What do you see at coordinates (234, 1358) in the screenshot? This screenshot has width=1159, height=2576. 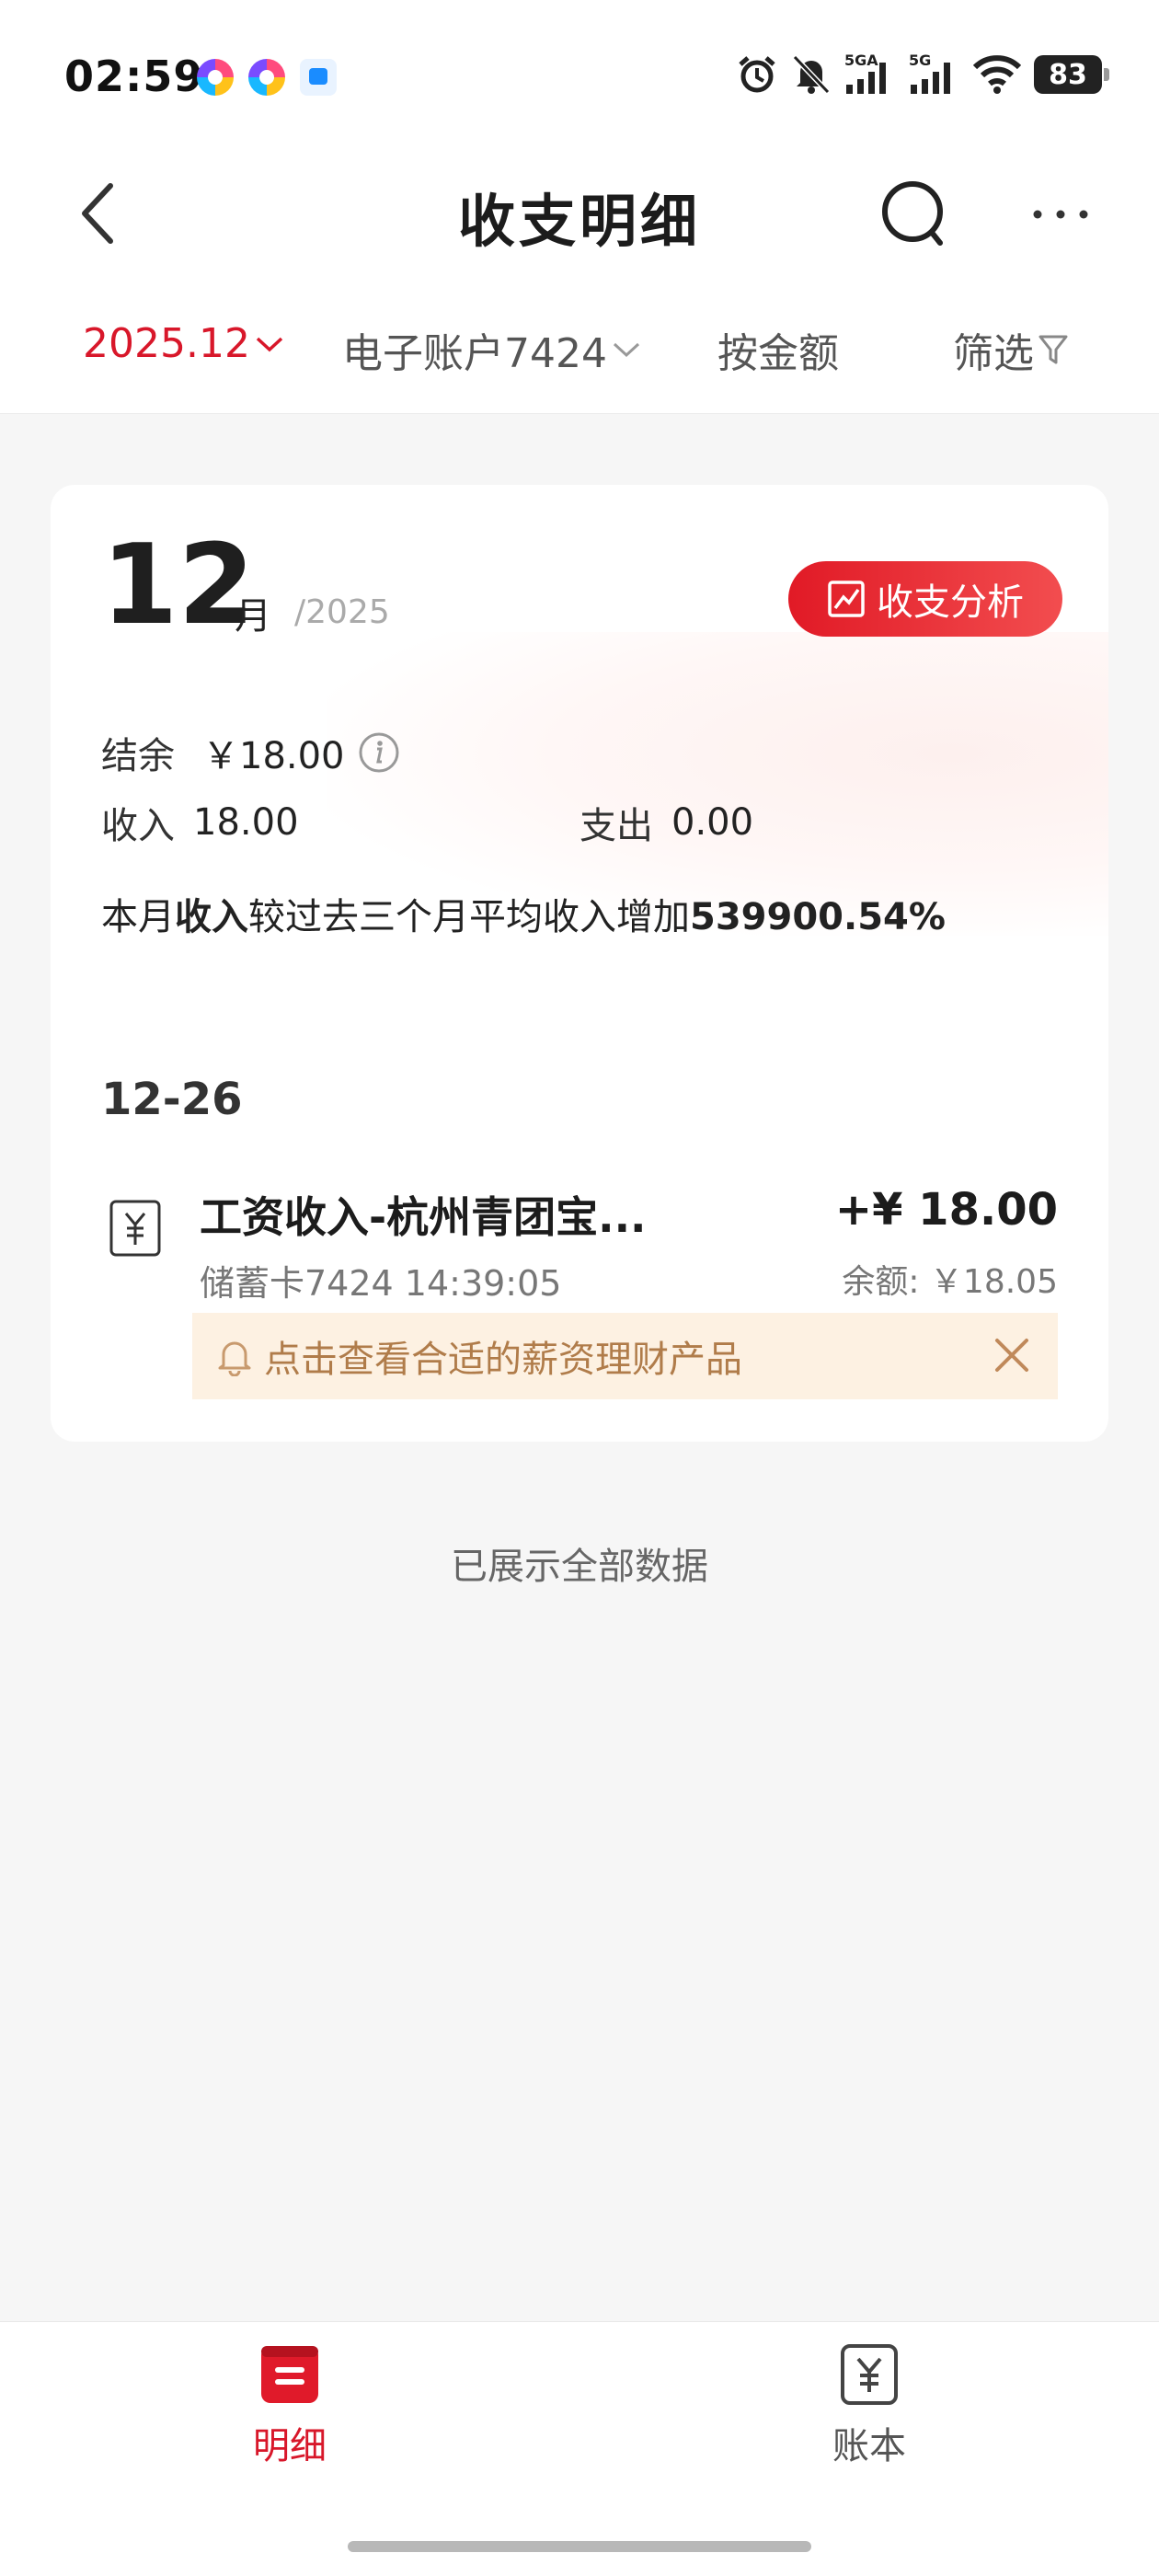 I see `bell-icon` at bounding box center [234, 1358].